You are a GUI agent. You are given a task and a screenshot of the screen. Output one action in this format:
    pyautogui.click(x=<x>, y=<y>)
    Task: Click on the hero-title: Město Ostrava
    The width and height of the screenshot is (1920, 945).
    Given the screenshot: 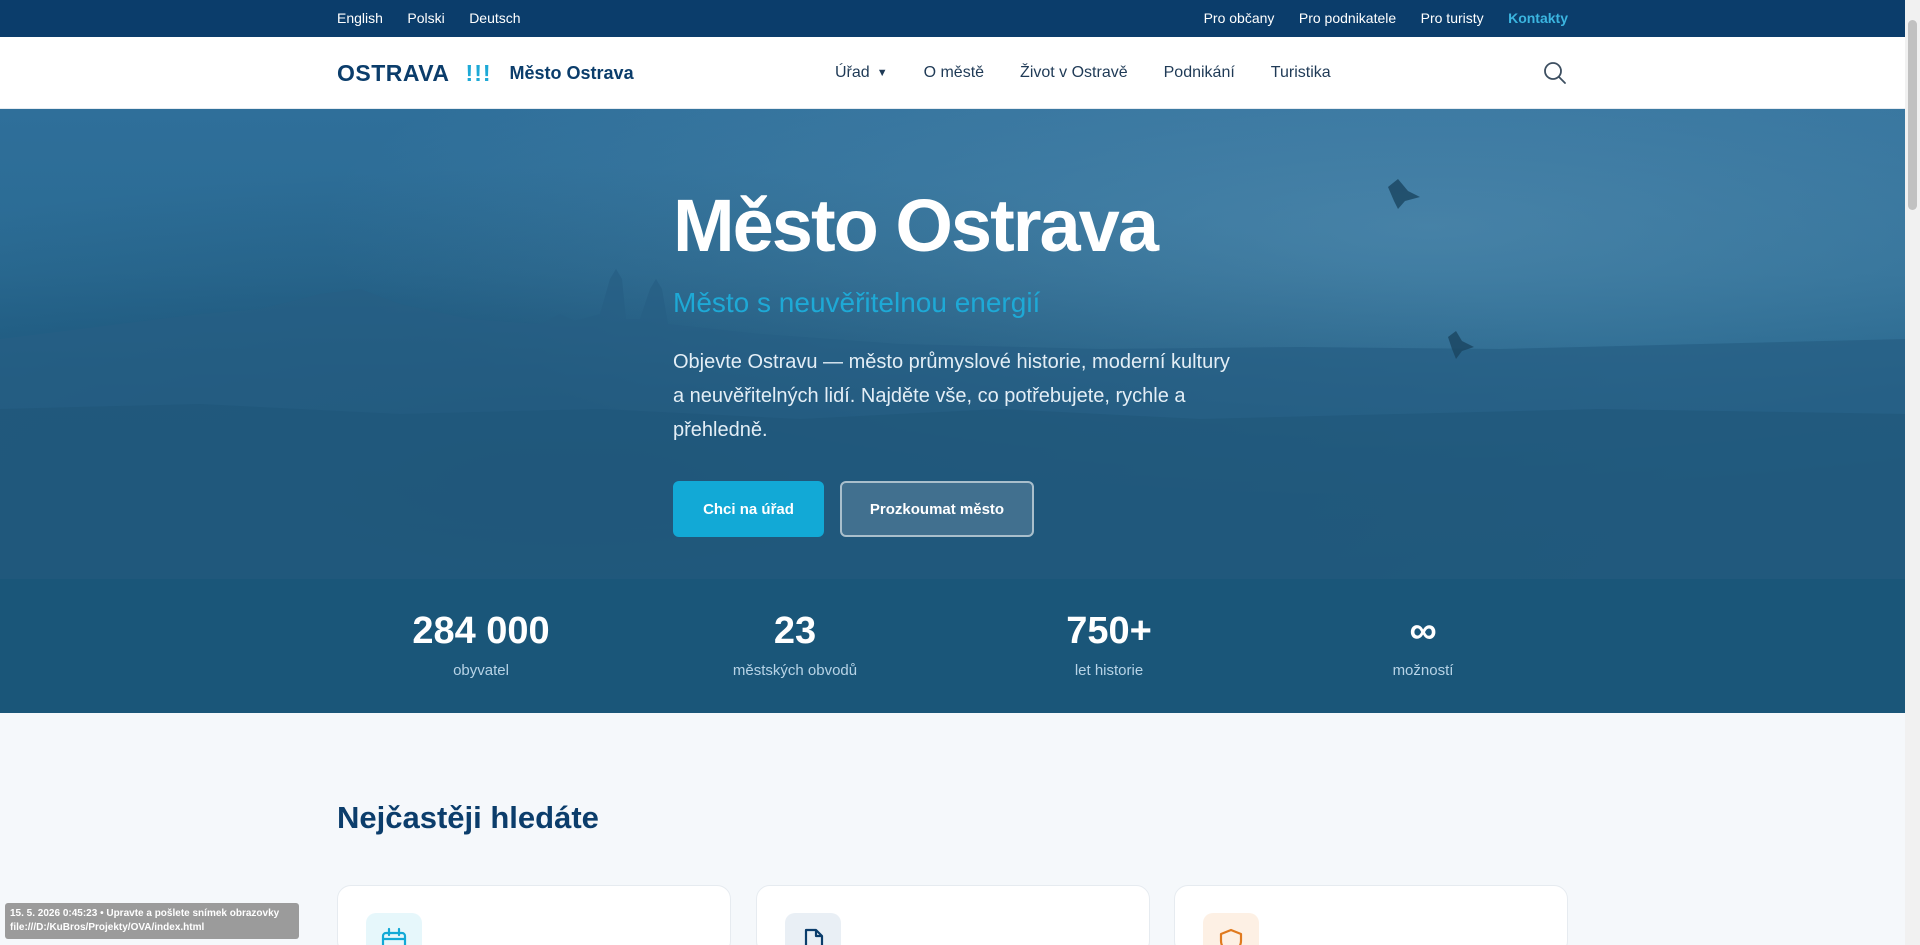 What is the action you would take?
    pyautogui.click(x=916, y=225)
    